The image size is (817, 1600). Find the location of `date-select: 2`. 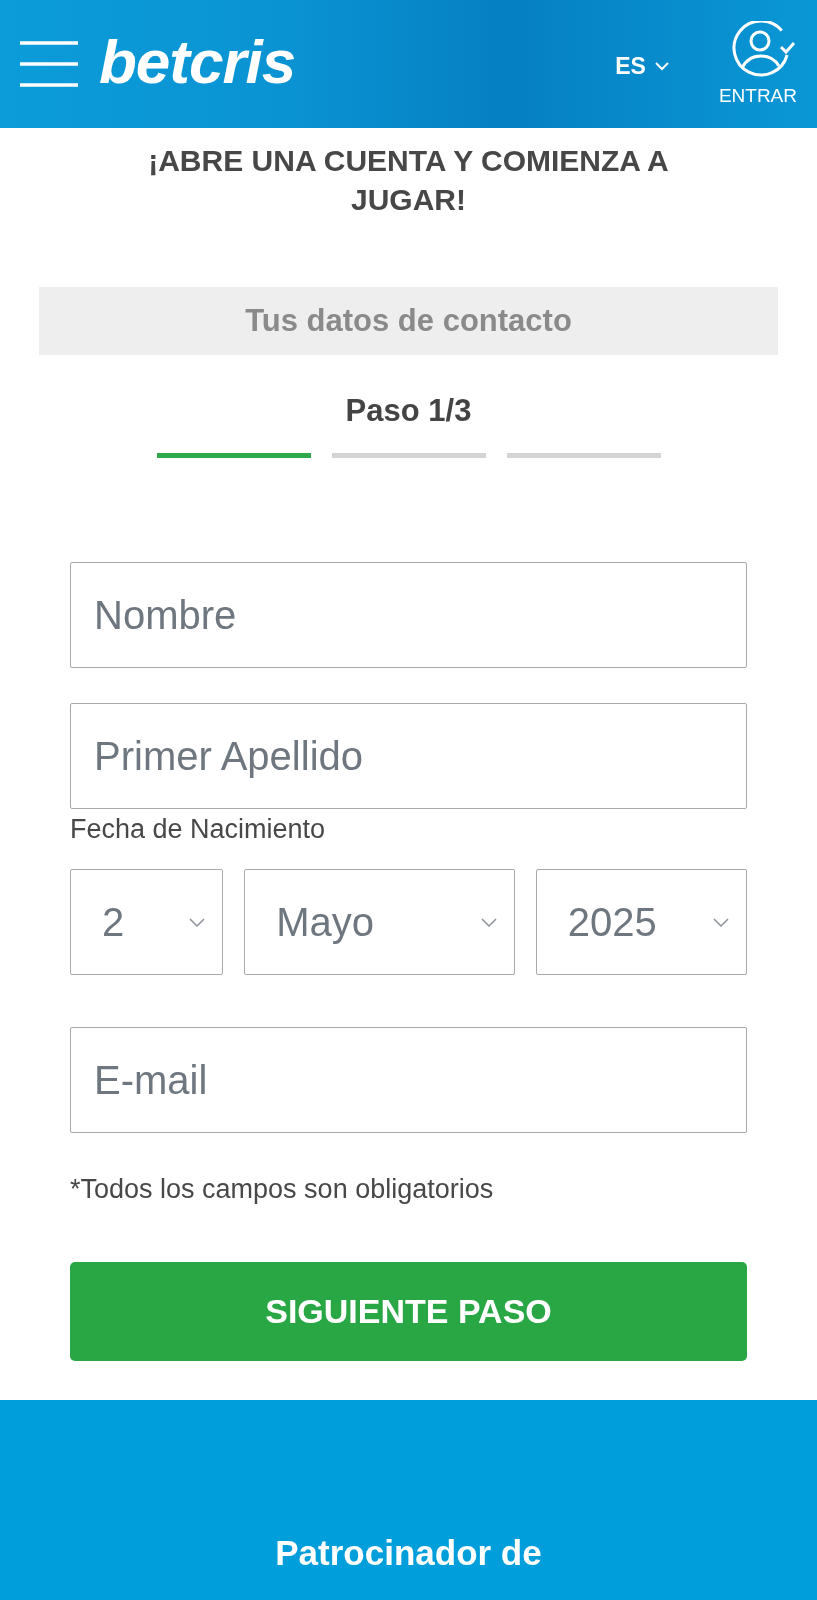

date-select: 2 is located at coordinates (147, 922).